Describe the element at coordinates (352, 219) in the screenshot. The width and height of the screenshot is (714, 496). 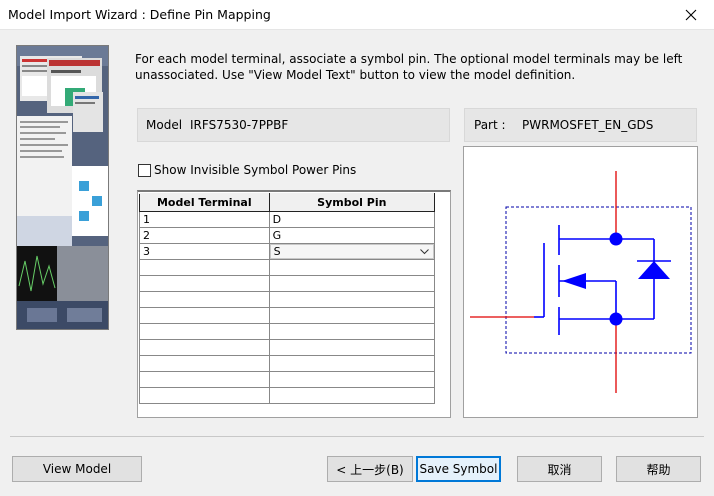
I see `symbol-pin-cell: D` at that location.